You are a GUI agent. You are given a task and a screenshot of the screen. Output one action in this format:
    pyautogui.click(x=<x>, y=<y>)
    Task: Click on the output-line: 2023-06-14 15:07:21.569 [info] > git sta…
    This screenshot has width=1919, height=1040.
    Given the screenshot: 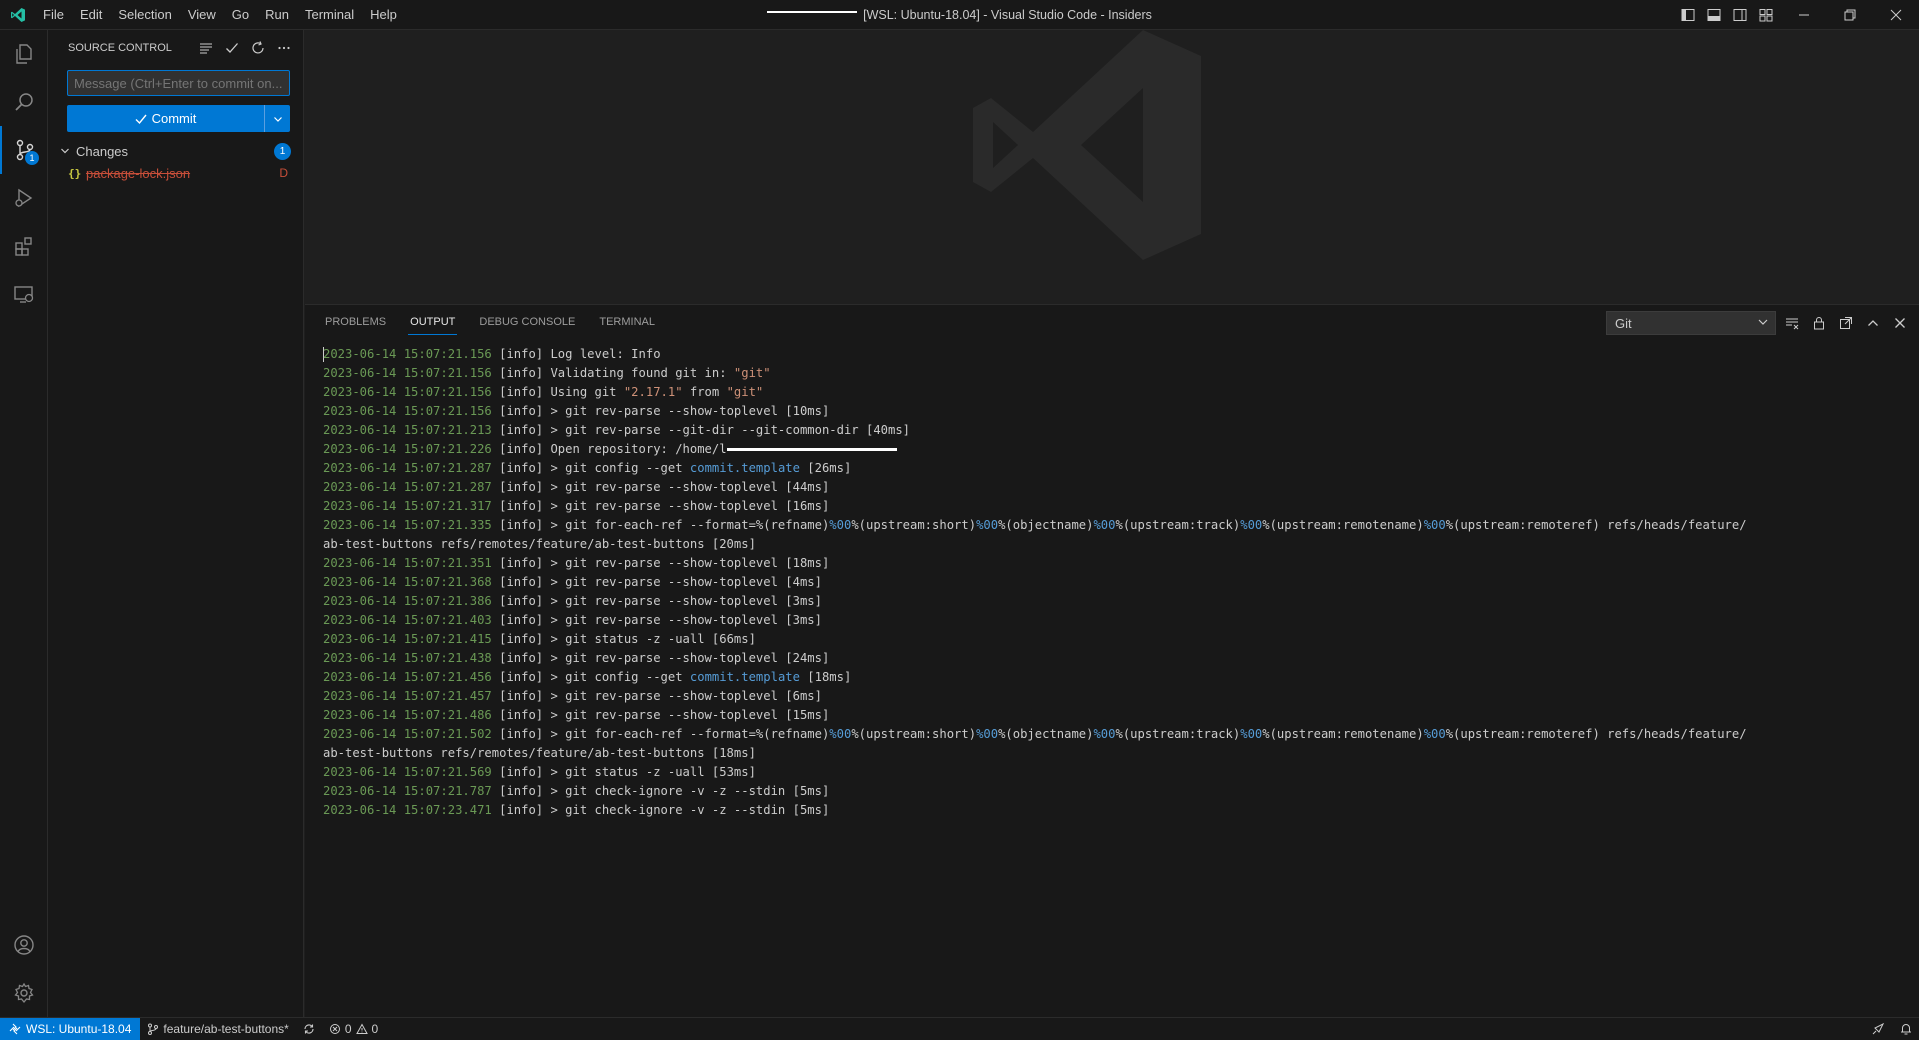 What is the action you would take?
    pyautogui.click(x=1111, y=772)
    